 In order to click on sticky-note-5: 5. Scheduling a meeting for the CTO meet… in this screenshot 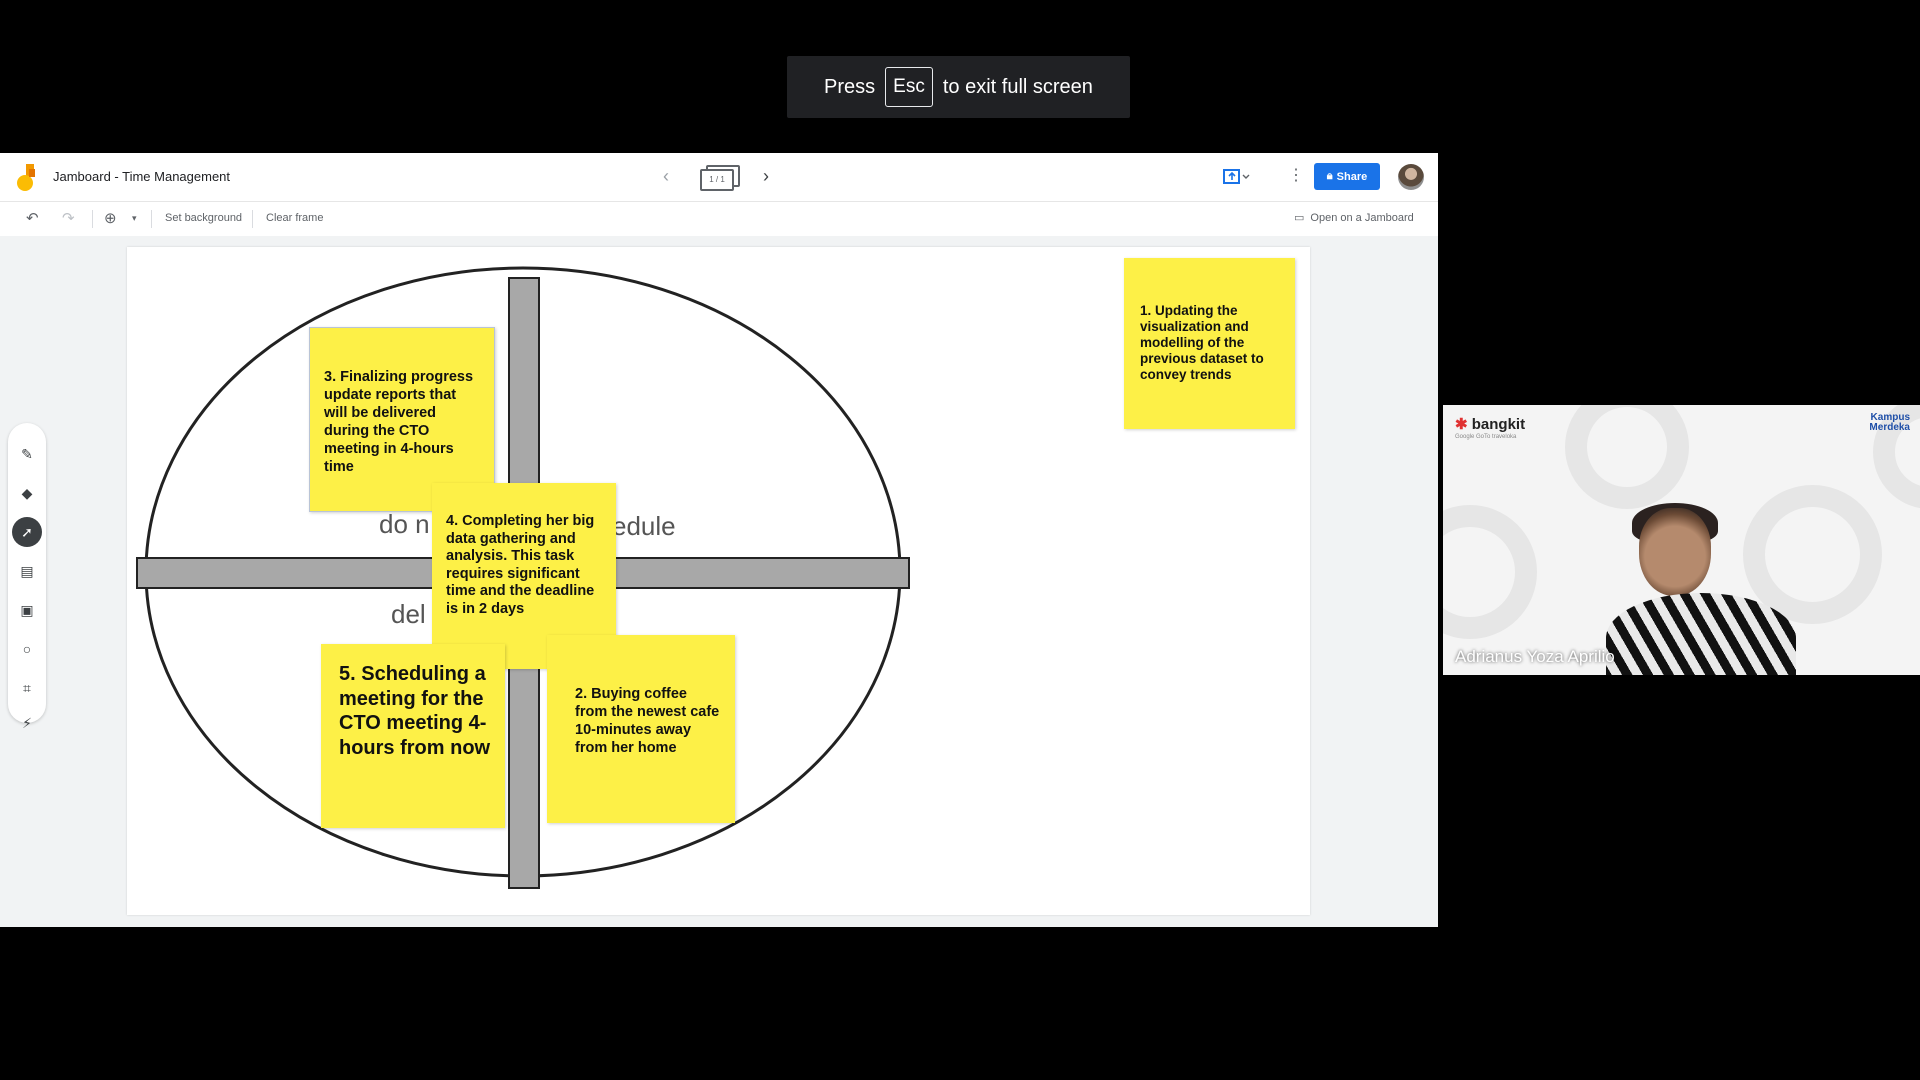, I will do `click(413, 736)`.